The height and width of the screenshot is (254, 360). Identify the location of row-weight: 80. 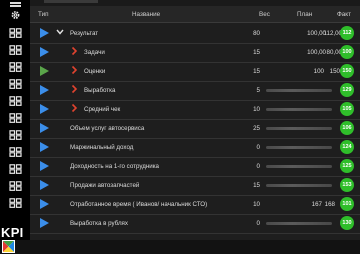
(256, 33).